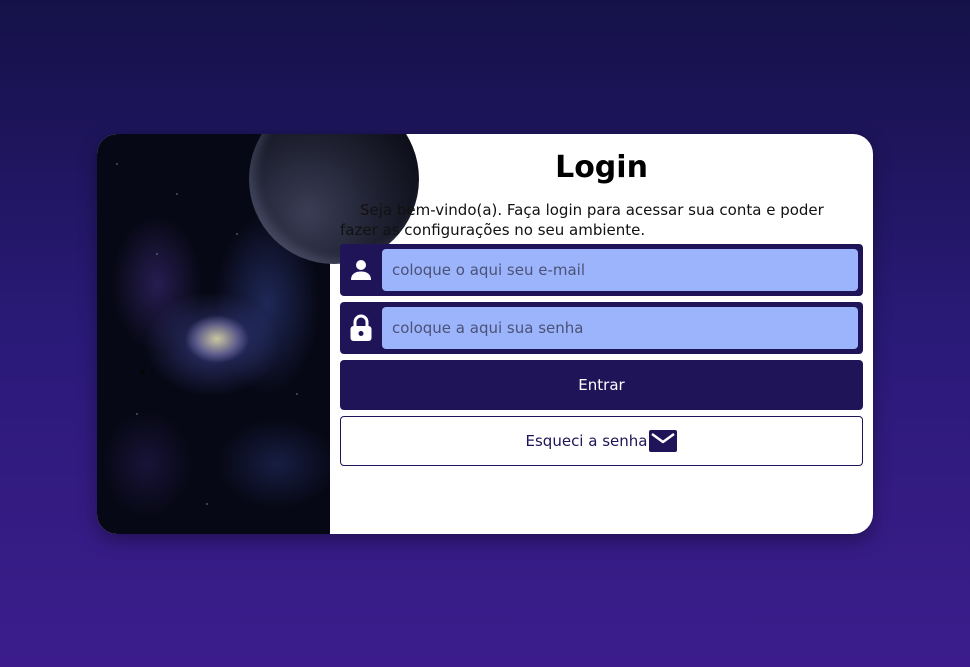 The width and height of the screenshot is (970, 667). What do you see at coordinates (361, 328) in the screenshot?
I see `lock-icon` at bounding box center [361, 328].